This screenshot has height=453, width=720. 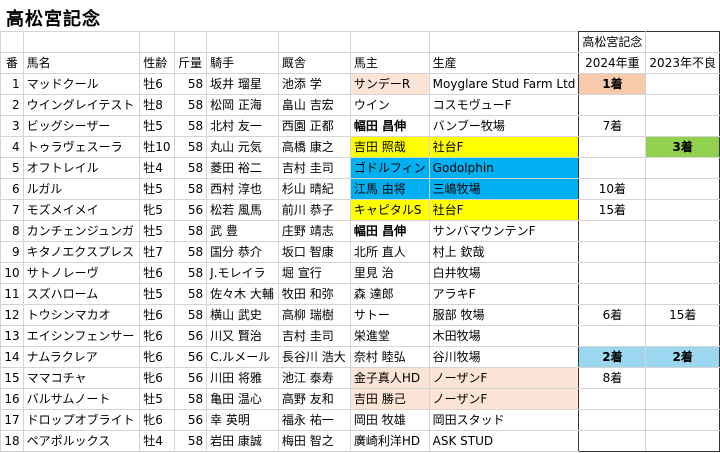 I want to click on row-number-cell: 4, so click(x=12, y=147).